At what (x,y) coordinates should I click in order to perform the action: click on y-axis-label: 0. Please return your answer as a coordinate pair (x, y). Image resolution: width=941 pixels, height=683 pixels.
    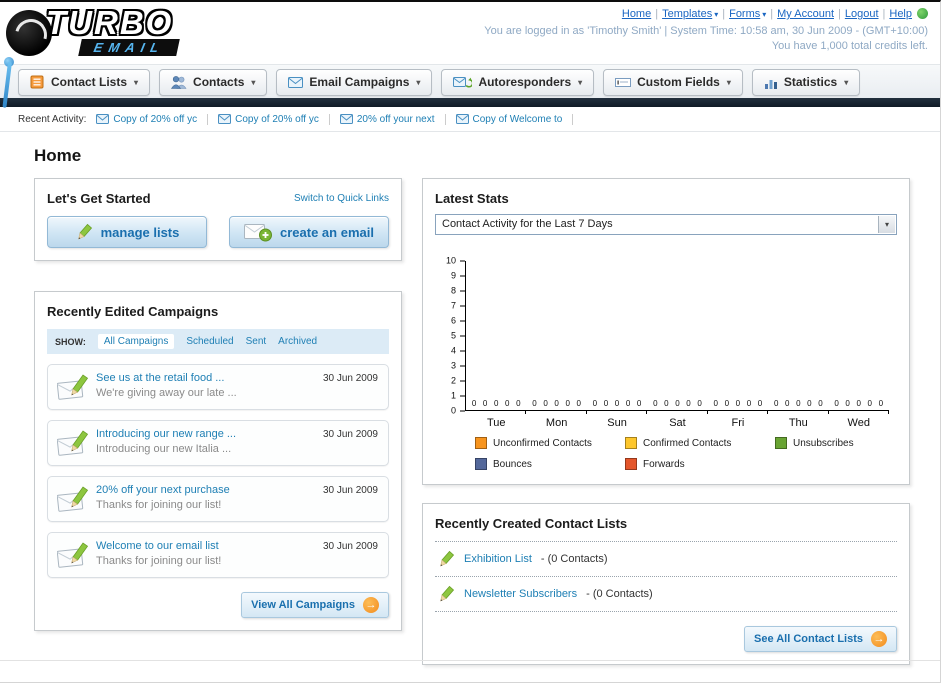
    Looking at the image, I should click on (453, 410).